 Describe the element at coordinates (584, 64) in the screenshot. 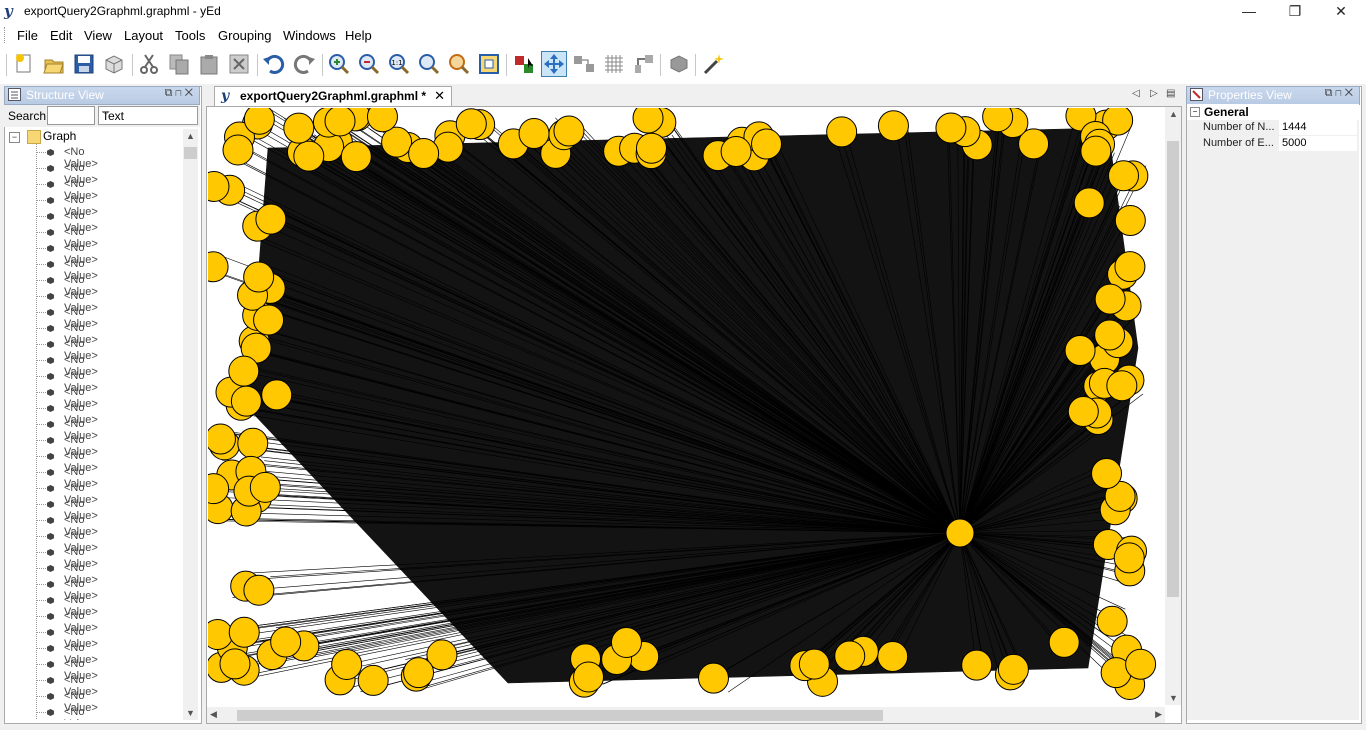

I see `snapping-icon` at that location.